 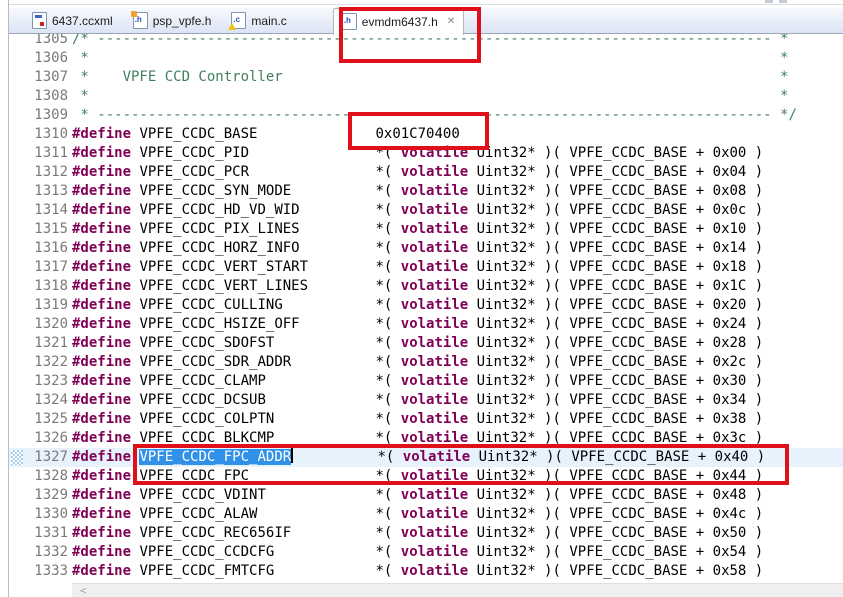 What do you see at coordinates (258, 20) in the screenshot?
I see `tab-main-c: .c main.c` at bounding box center [258, 20].